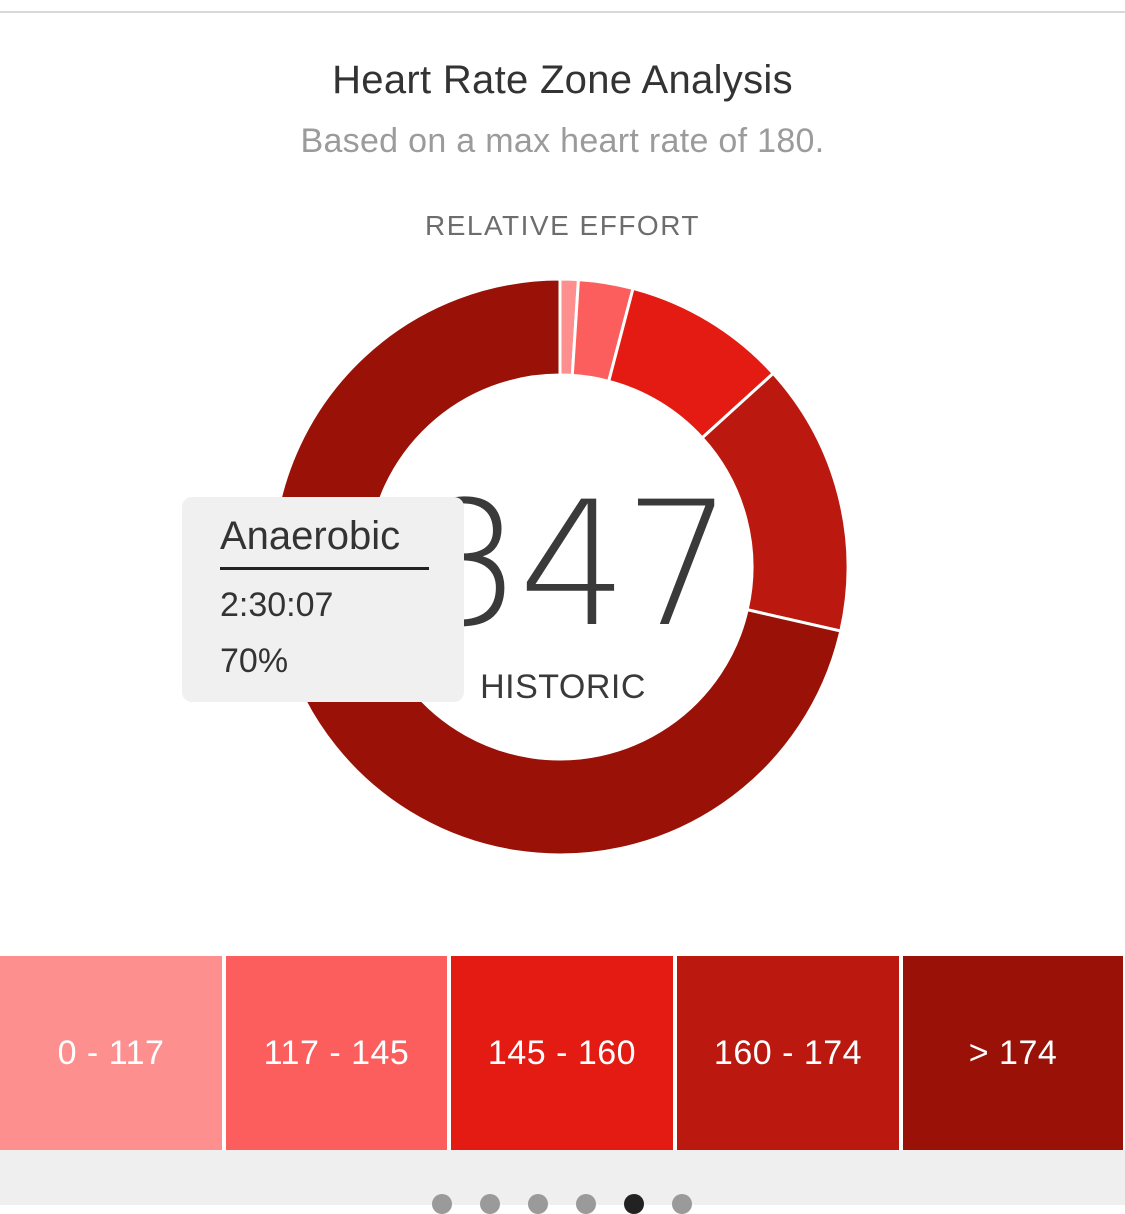 The image size is (1125, 1214). Describe the element at coordinates (254, 661) in the screenshot. I see `tooltip-percent: 70%` at that location.